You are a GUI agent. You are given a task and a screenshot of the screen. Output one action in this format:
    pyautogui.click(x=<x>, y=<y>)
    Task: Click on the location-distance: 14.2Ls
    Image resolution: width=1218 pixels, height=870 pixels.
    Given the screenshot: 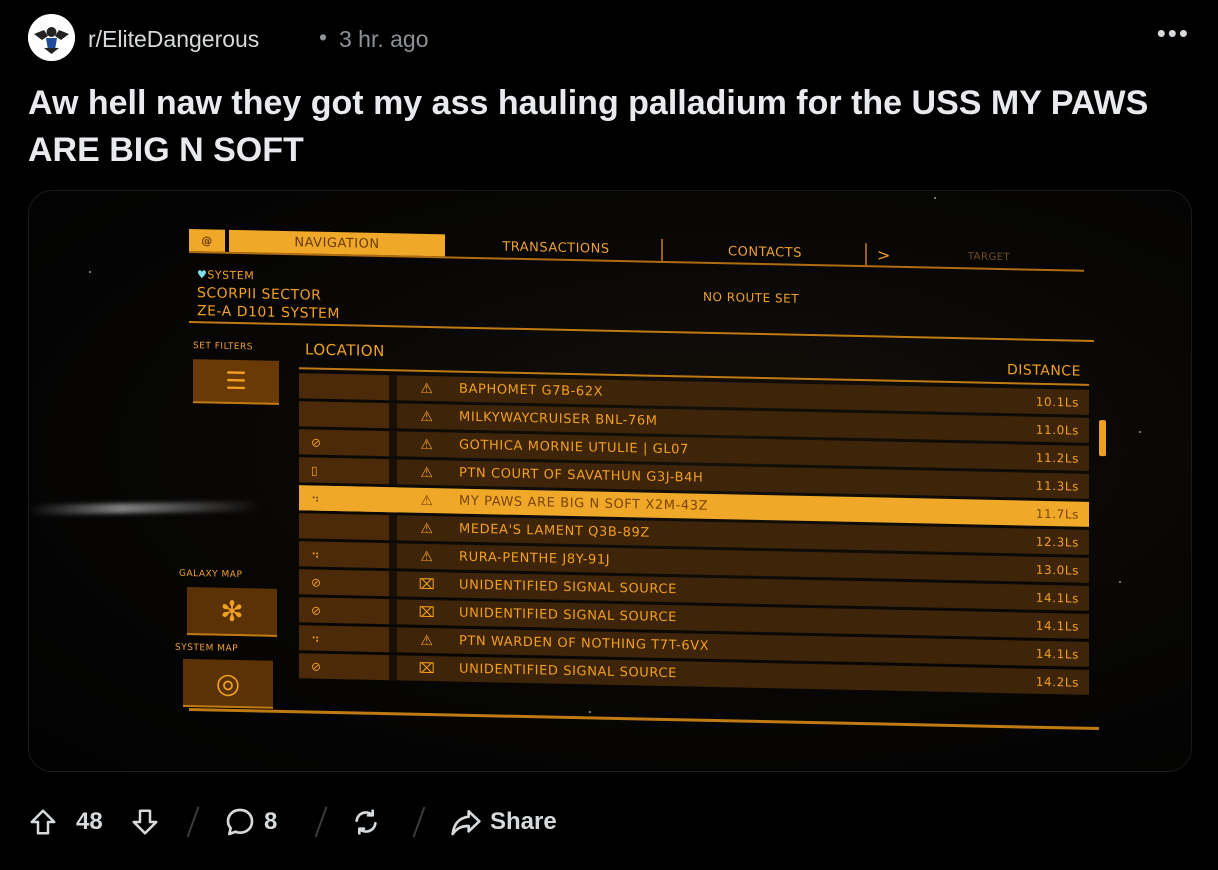 What is the action you would take?
    pyautogui.click(x=1057, y=682)
    